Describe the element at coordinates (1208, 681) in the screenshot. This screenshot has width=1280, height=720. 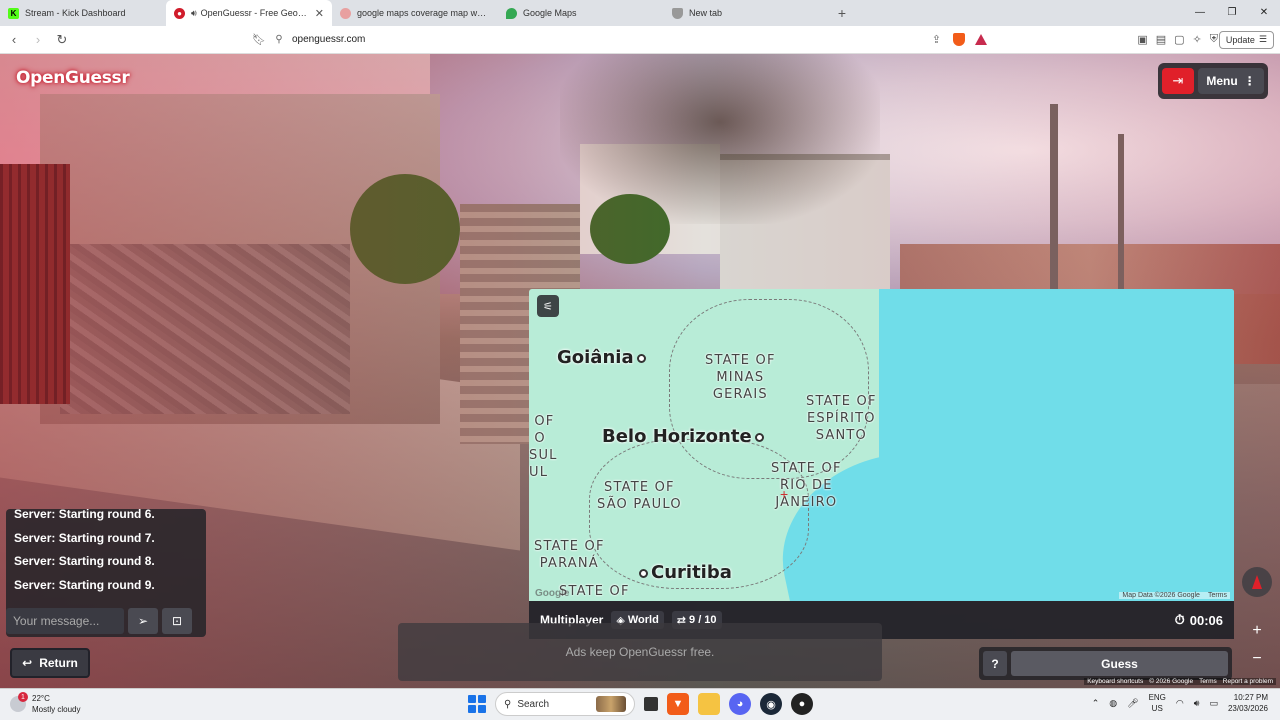
I see `terms-link: Terms` at that location.